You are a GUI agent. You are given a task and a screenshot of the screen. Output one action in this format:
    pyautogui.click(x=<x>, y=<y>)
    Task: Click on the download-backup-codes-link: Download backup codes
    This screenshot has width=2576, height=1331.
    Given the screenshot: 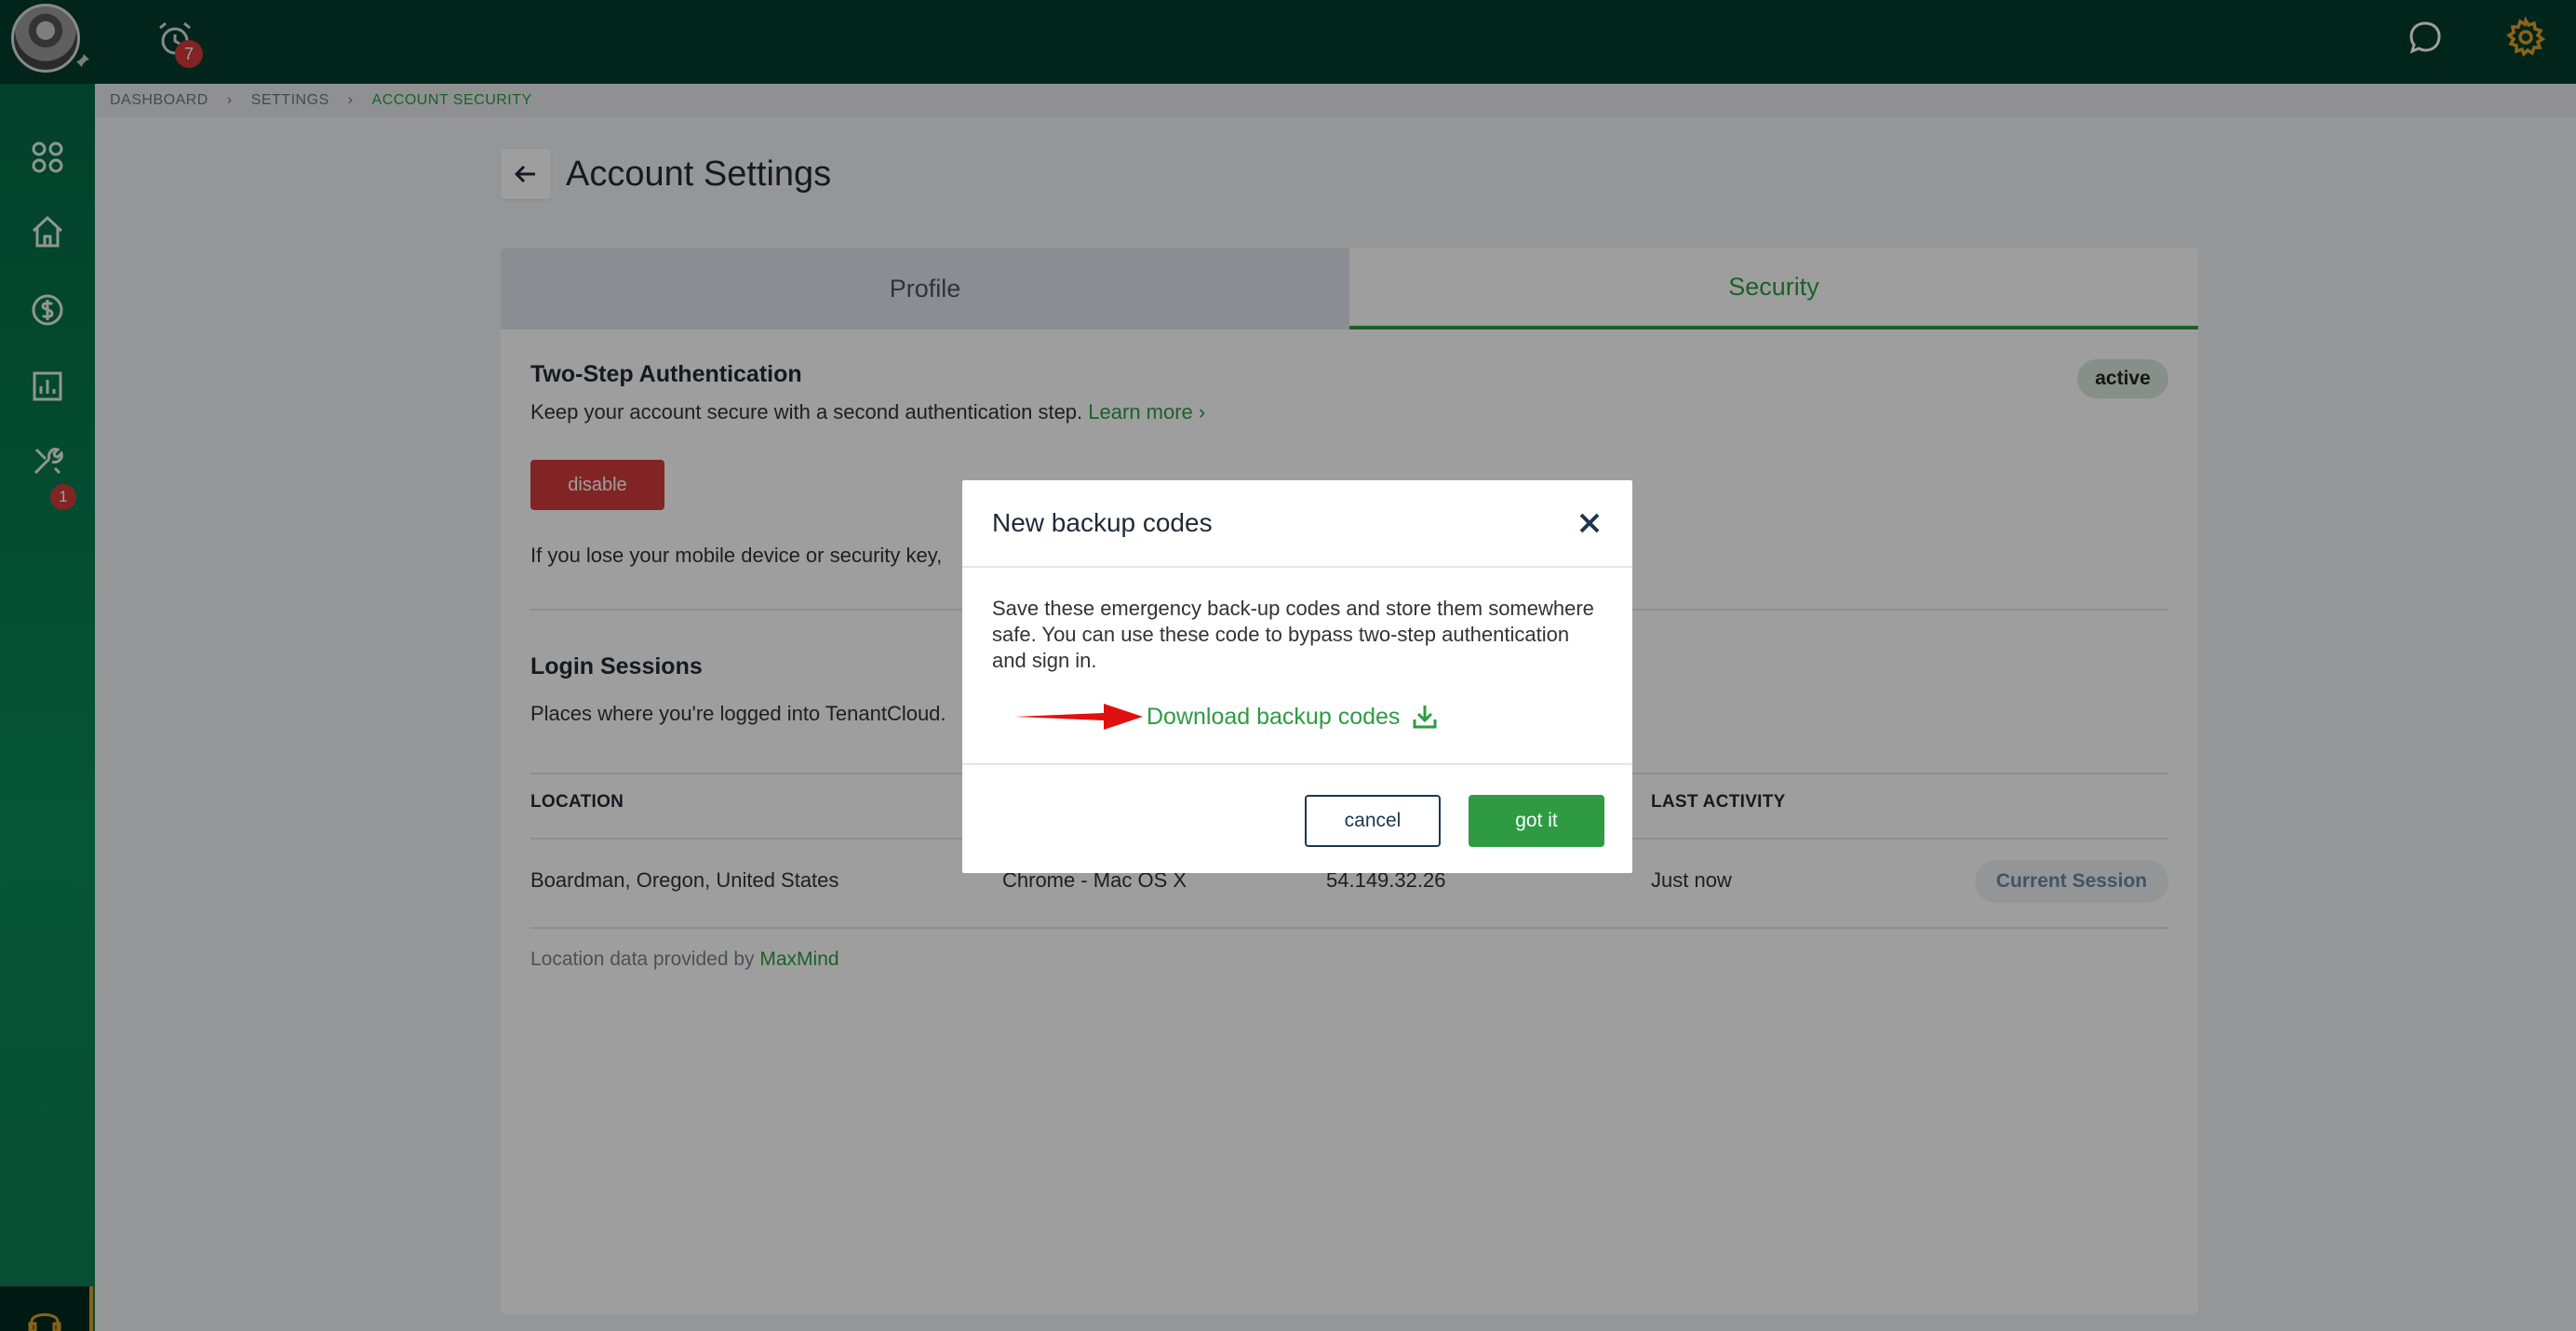 What is the action you would take?
    pyautogui.click(x=1273, y=717)
    